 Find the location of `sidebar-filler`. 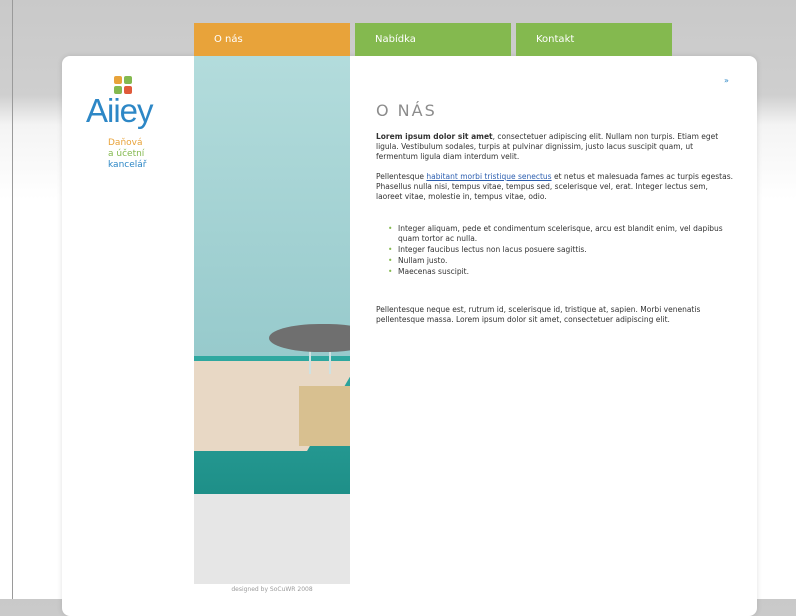

sidebar-filler is located at coordinates (272, 539).